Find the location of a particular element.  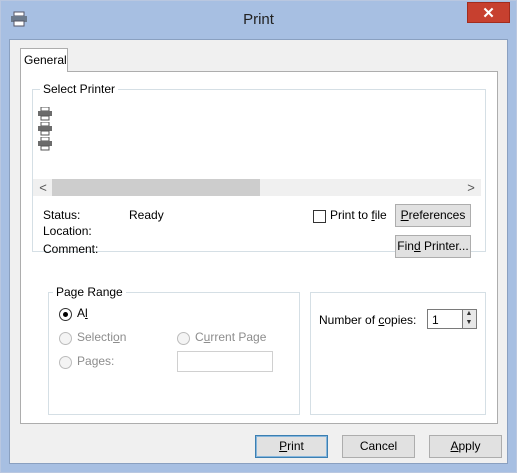

pages-radio is located at coordinates (65, 362).